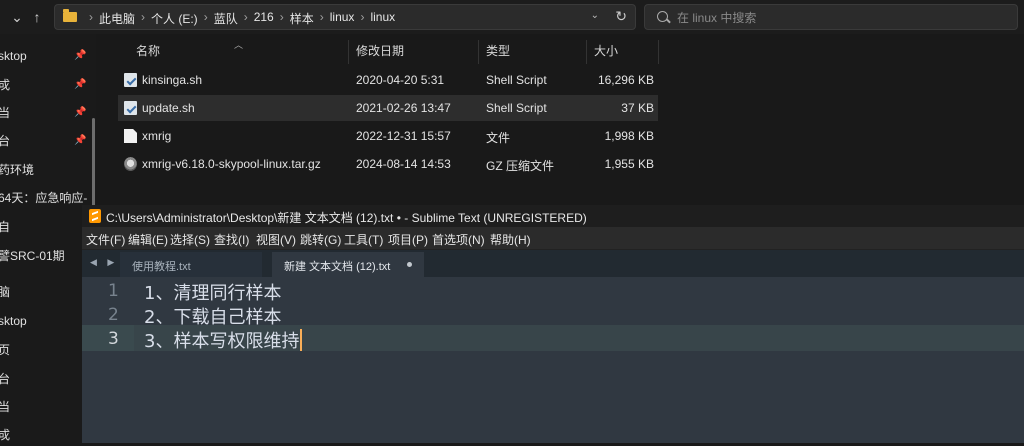 The image size is (1024, 446). What do you see at coordinates (113, 339) in the screenshot?
I see `line-number-current: 3` at bounding box center [113, 339].